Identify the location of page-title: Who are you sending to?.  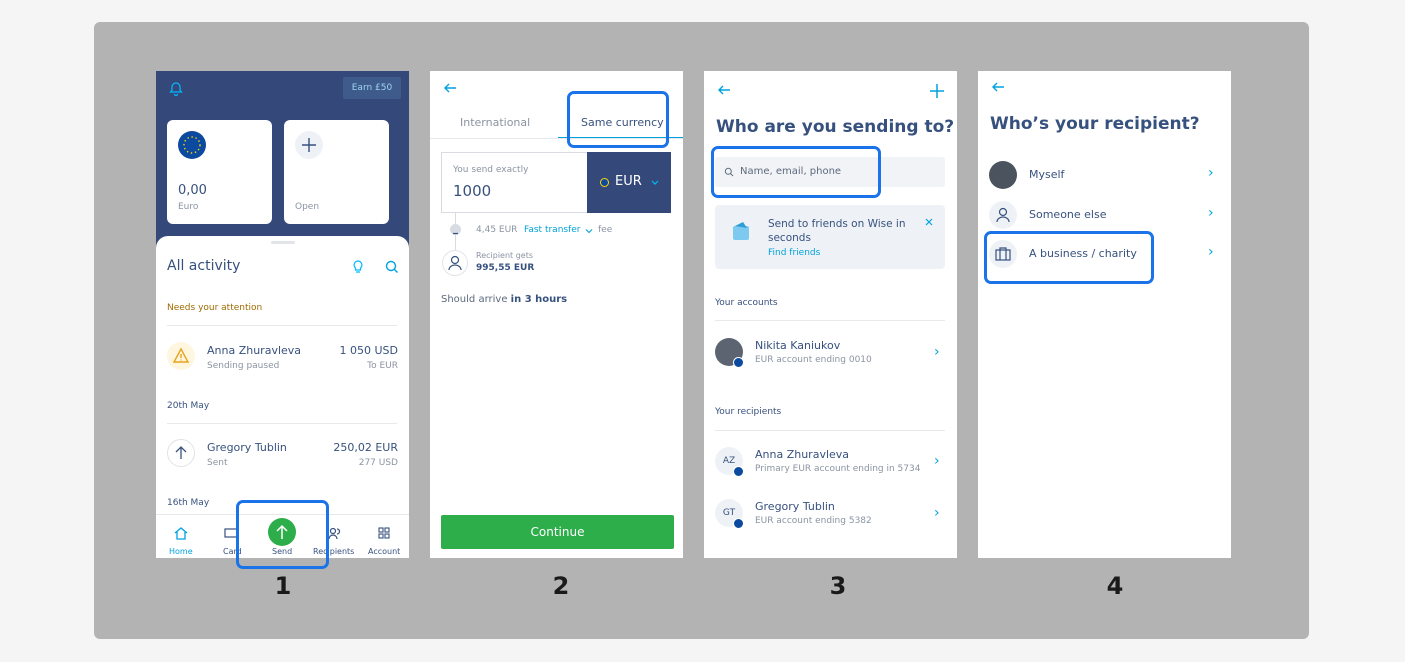
(835, 127).